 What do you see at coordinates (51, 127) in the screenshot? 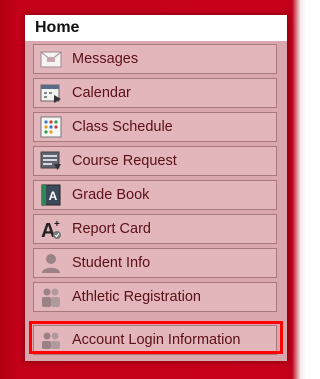
I see `schedule-grid-icon` at bounding box center [51, 127].